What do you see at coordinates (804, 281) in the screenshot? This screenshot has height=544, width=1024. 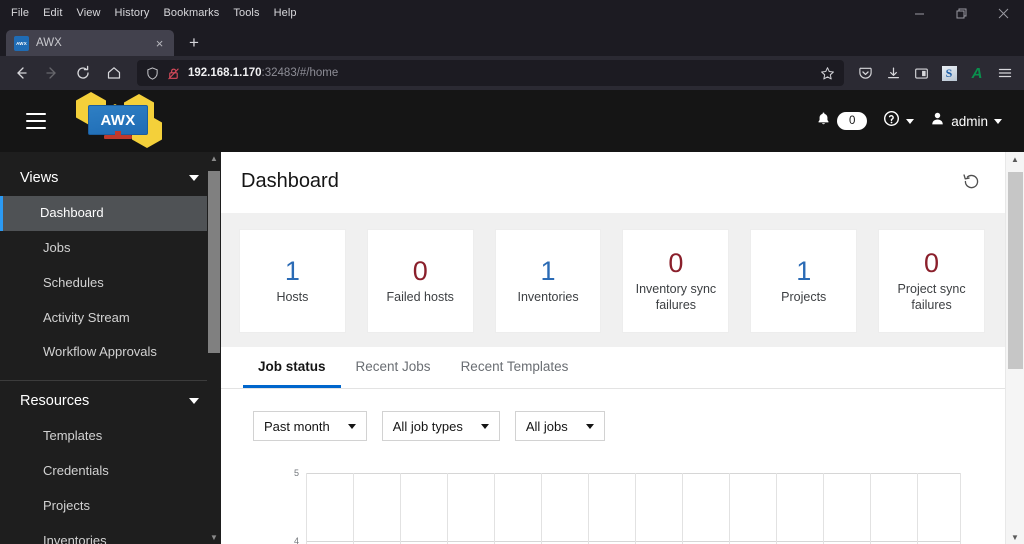 I see `stat-card-projects: 1 Projects` at bounding box center [804, 281].